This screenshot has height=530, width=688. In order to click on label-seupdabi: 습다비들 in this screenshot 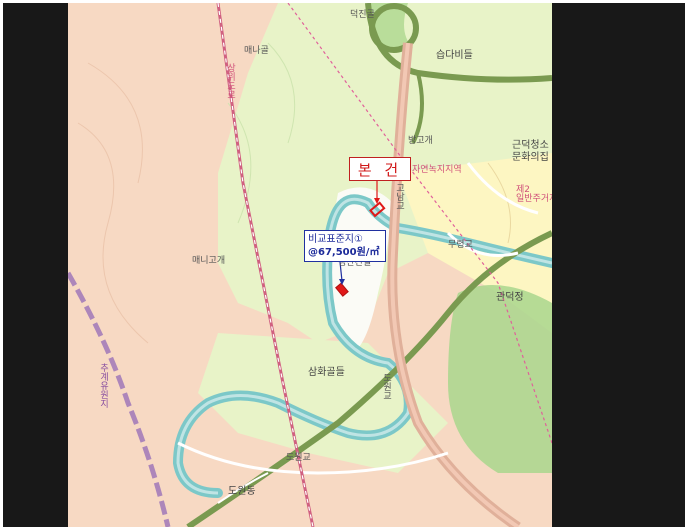, I will do `click(454, 55)`.